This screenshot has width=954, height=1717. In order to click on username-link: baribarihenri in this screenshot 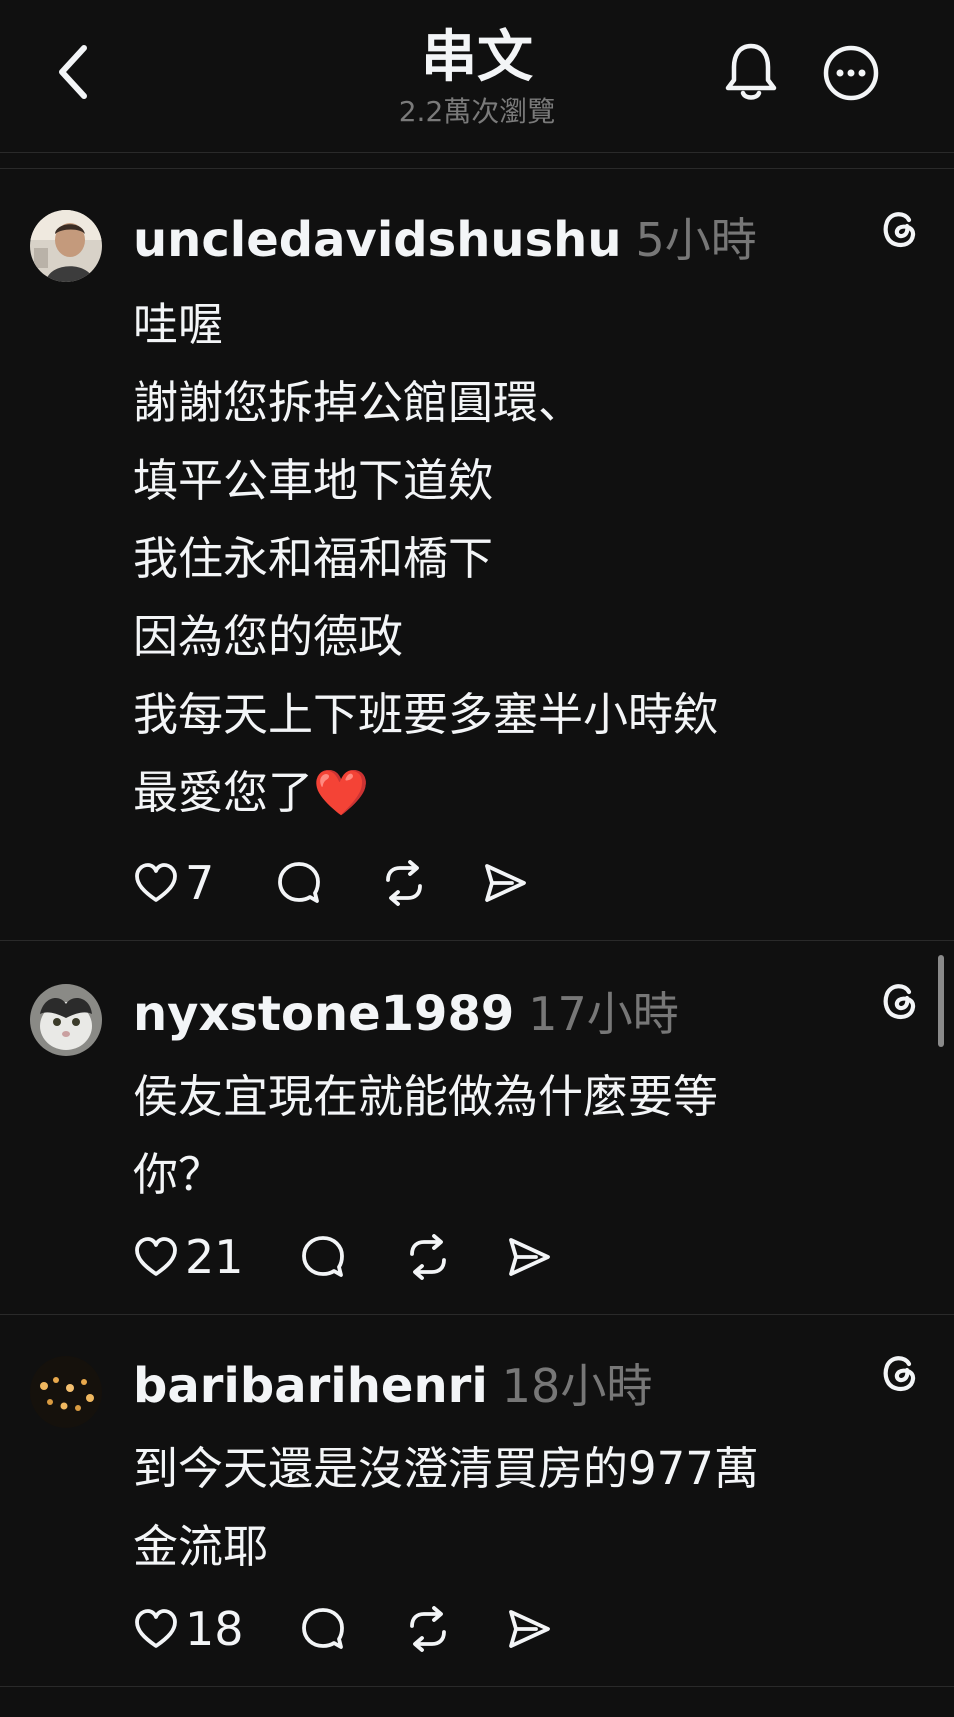, I will do `click(310, 1386)`.